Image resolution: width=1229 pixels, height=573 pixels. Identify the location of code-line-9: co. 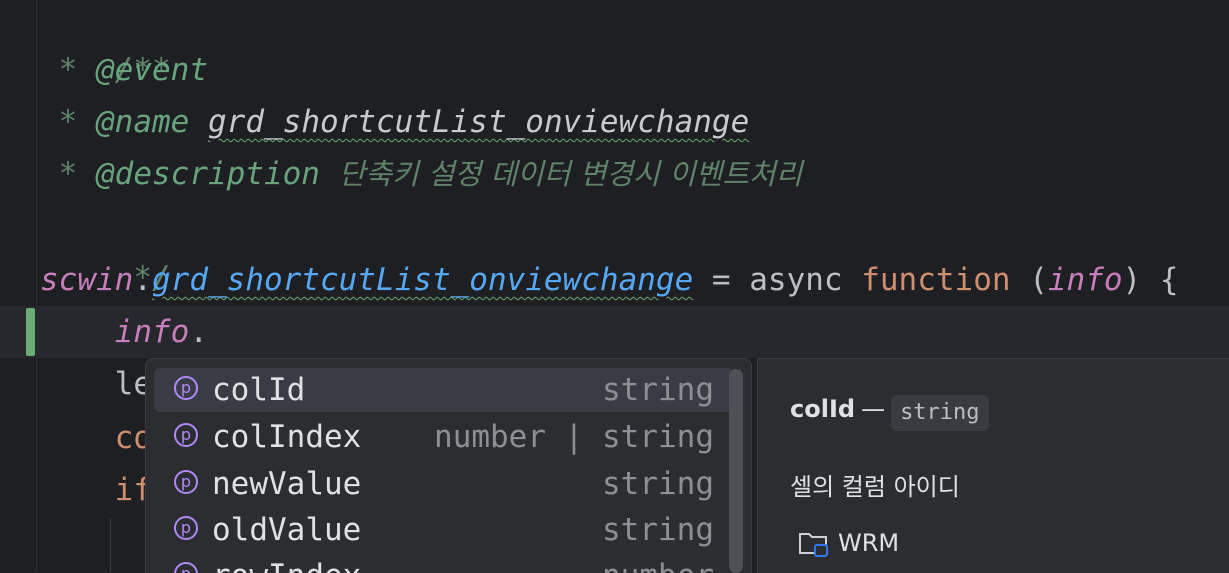
(96, 438).